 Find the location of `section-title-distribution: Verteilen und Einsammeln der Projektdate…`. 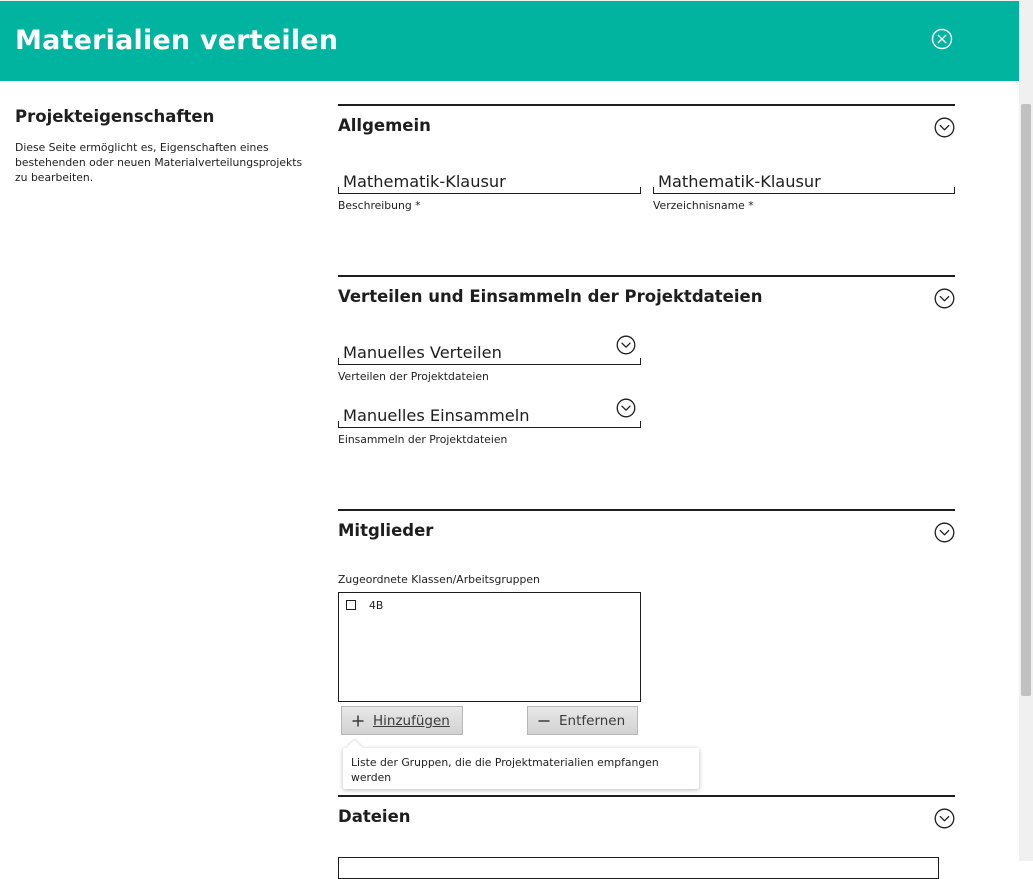

section-title-distribution: Verteilen und Einsammeln der Projektdate… is located at coordinates (550, 296).